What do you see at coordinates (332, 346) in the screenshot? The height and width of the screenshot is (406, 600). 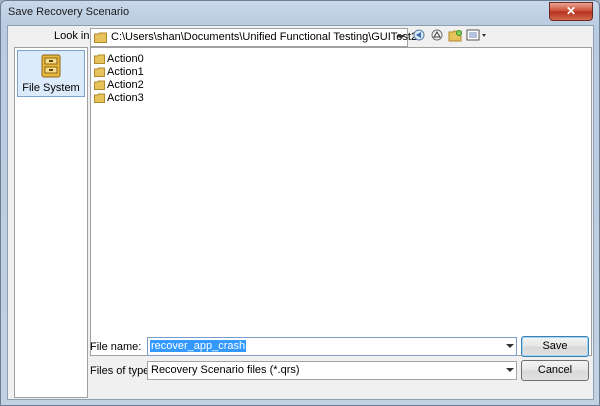 I see `file-name-input: recover_app_crash` at bounding box center [332, 346].